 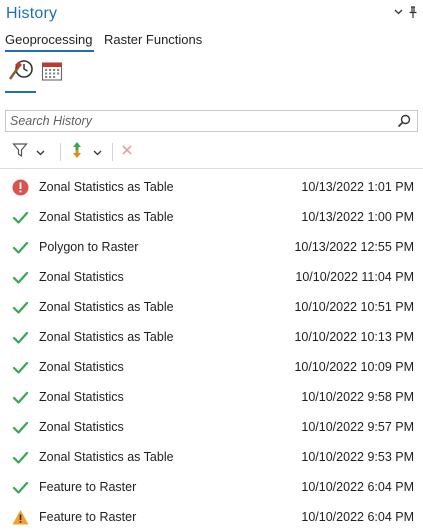 I want to click on history-row: Zonal Statistics 10/10/2022 11:04 PM, so click(x=211, y=277).